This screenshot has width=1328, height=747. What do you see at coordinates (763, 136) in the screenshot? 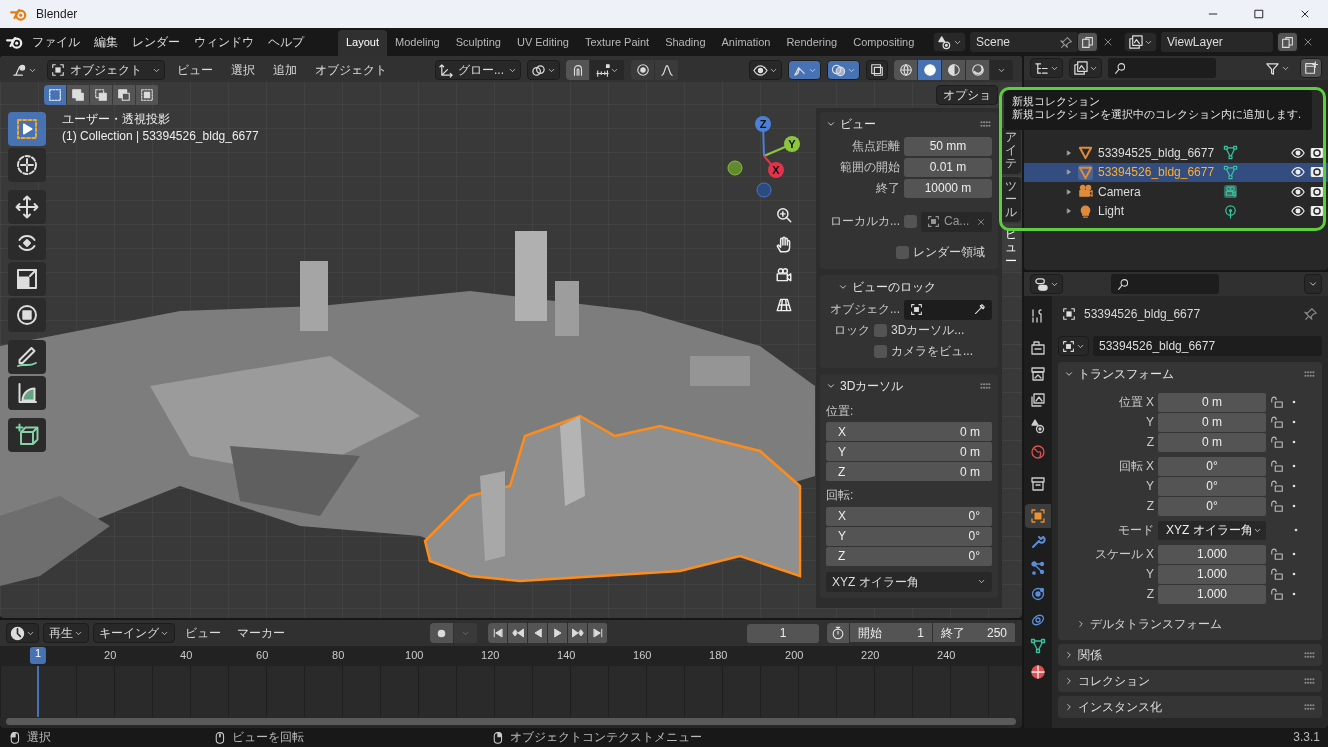
I see `axis-handle: Z` at bounding box center [763, 136].